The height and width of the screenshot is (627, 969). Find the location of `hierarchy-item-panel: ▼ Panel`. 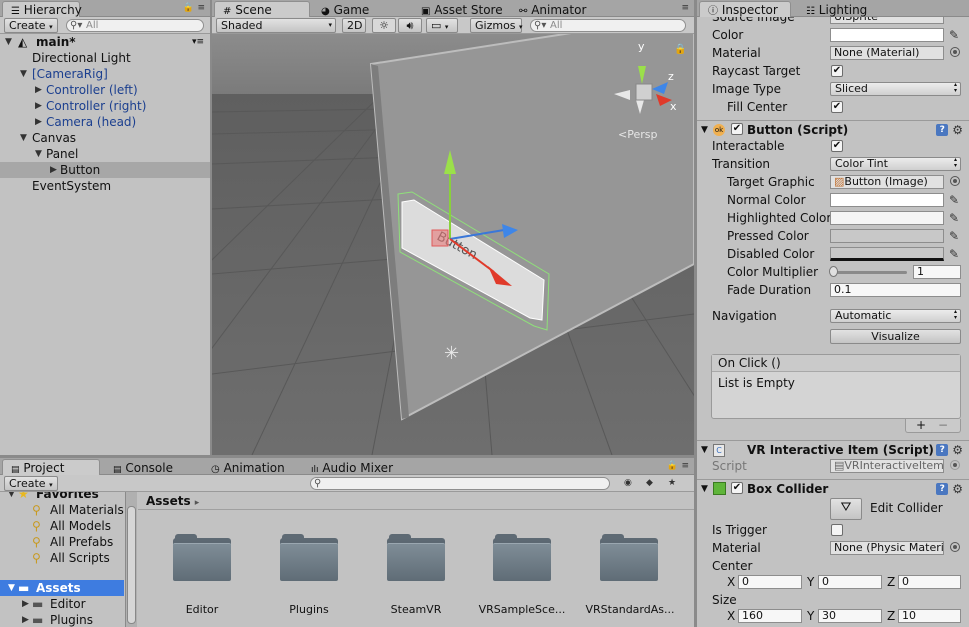

hierarchy-item-panel: ▼ Panel is located at coordinates (105, 154).